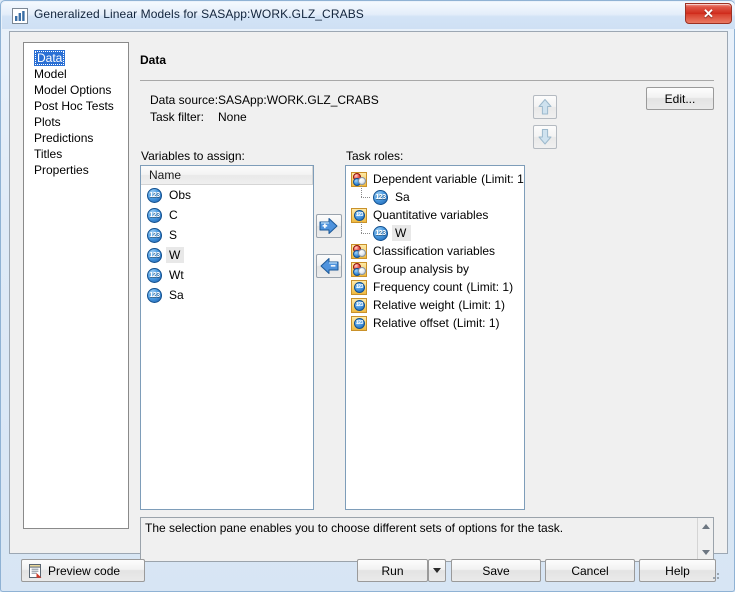  I want to click on list-item: 123 C, so click(227, 215).